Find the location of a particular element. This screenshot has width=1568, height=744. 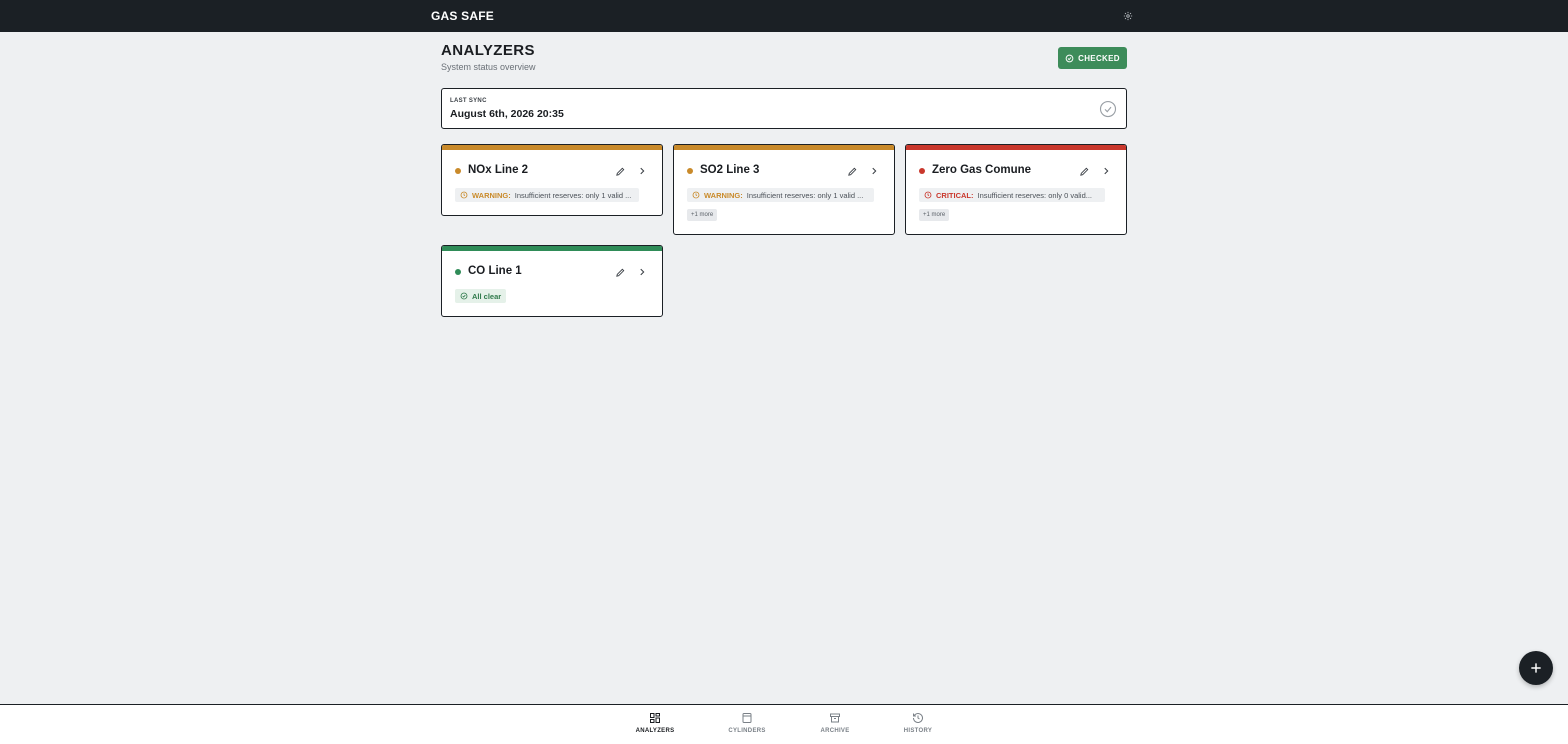

add-analyzer-button is located at coordinates (1536, 668).